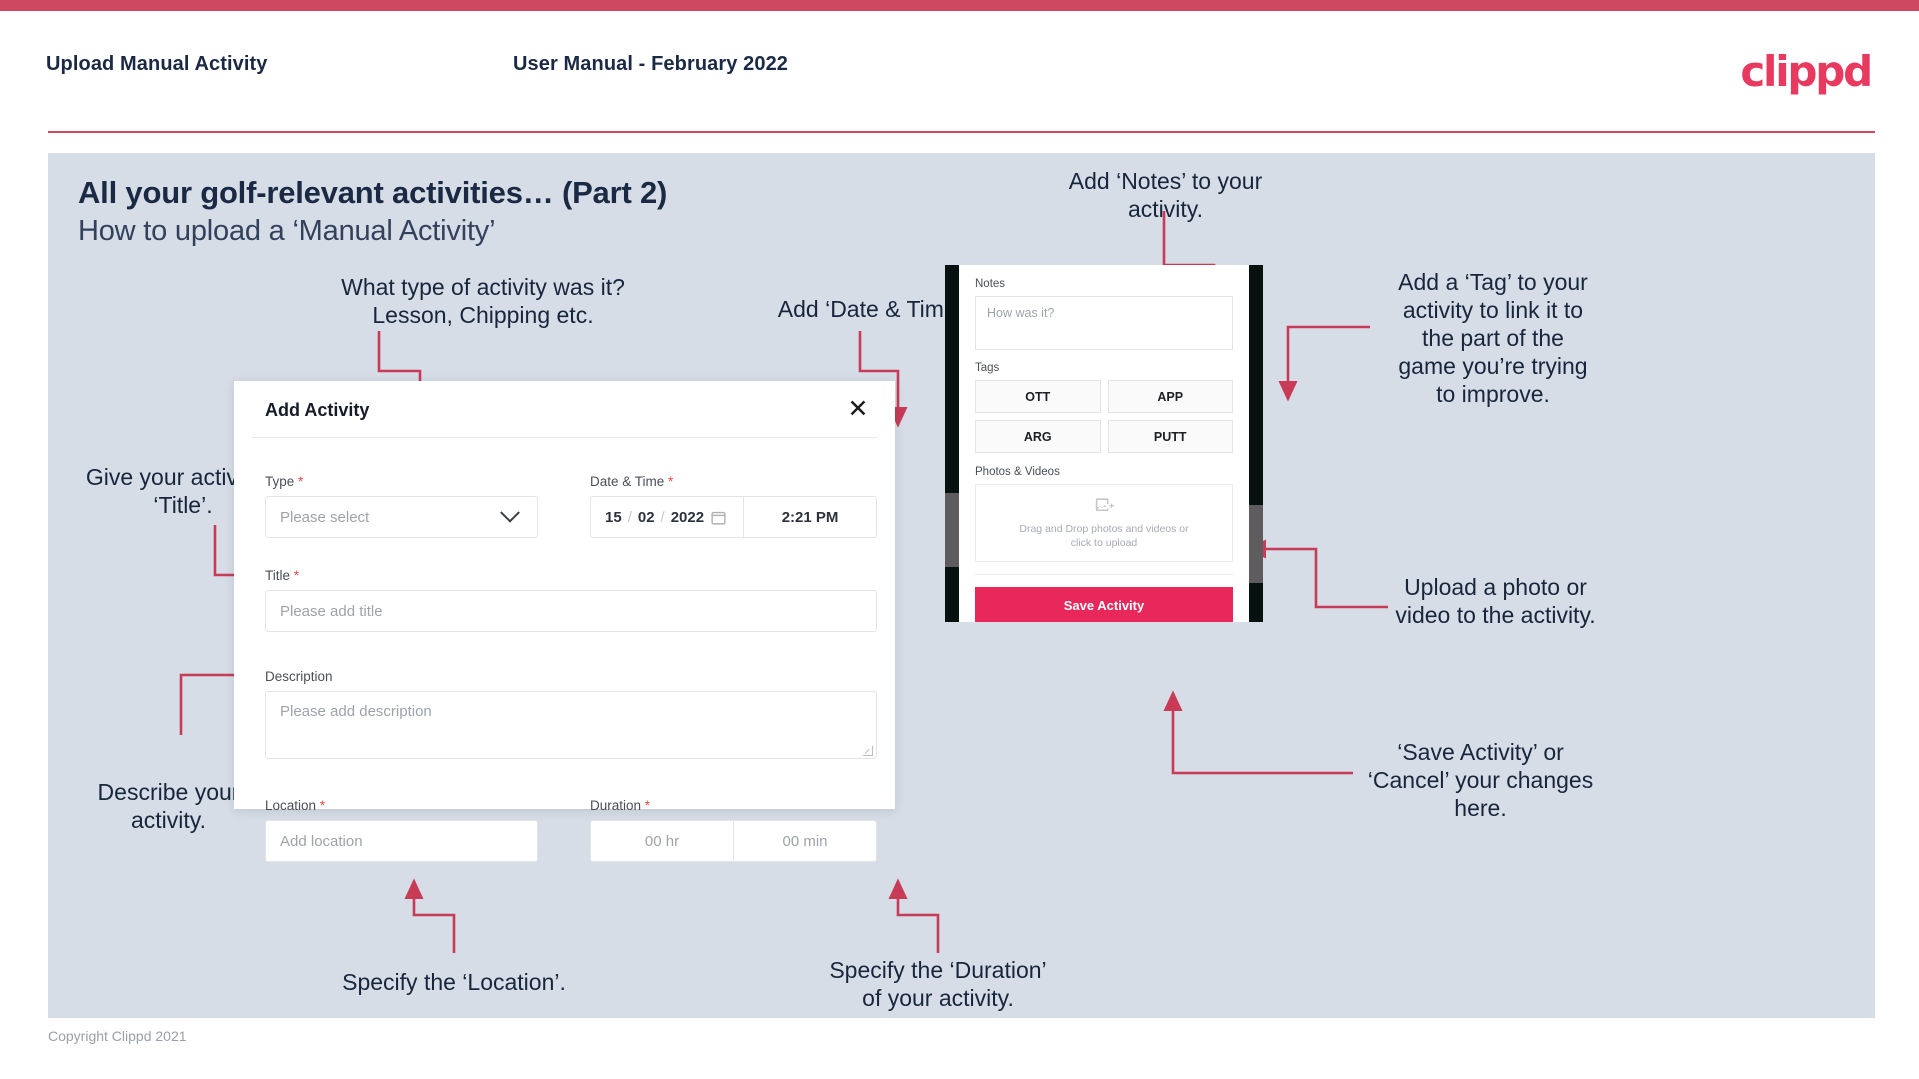 Image resolution: width=1919 pixels, height=1079 pixels. I want to click on top-accent-bar, so click(959, 5).